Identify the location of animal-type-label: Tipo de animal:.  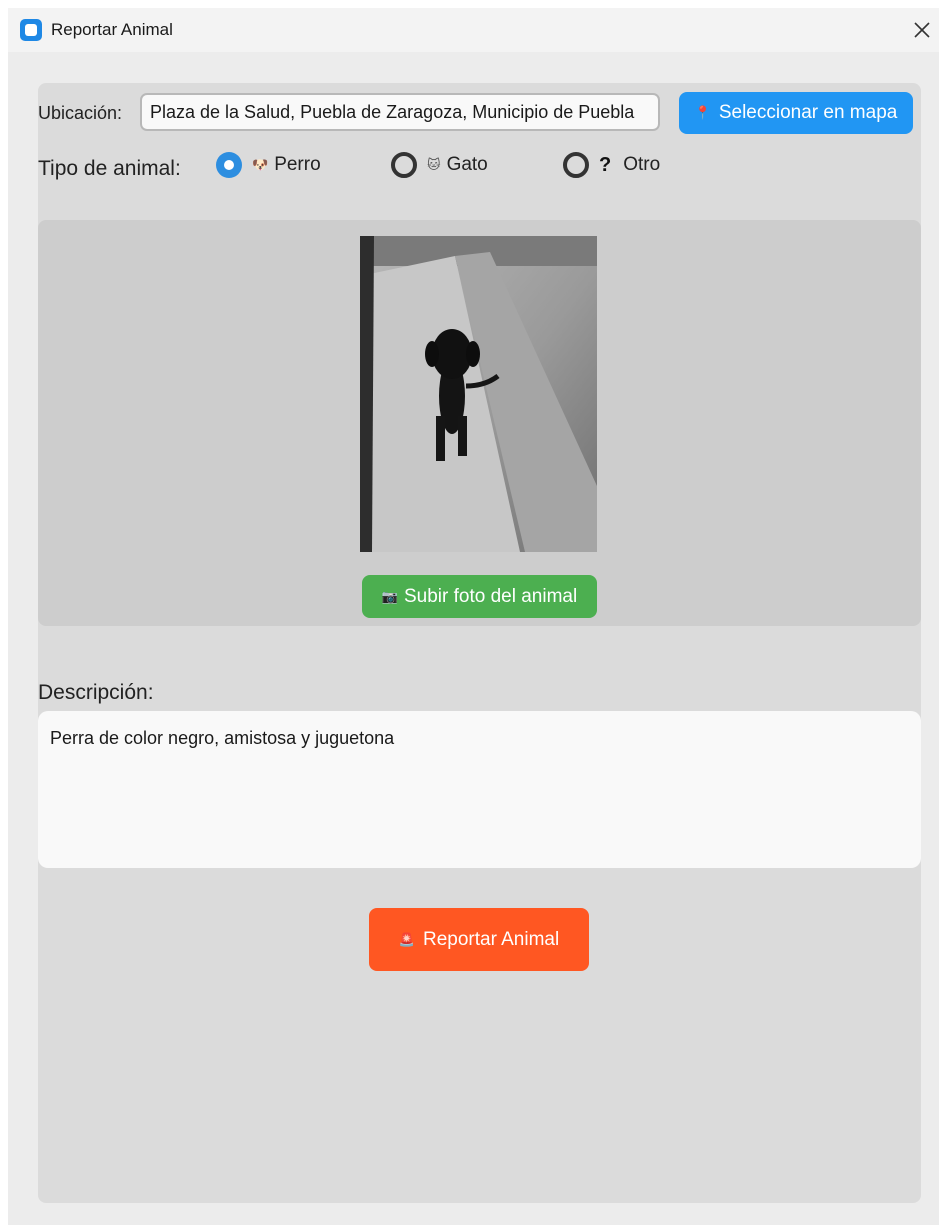
(109, 168).